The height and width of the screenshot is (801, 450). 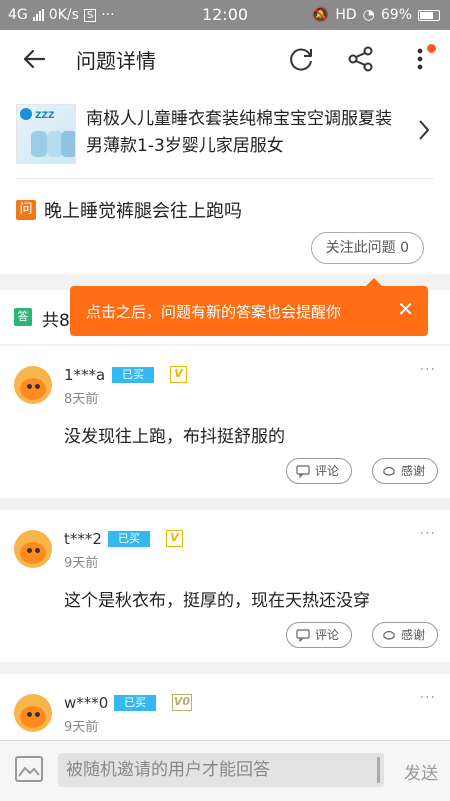 I want to click on product-card: ZZZ 南极人儿童睡衣套装纯棉宝宝空调服夏装男薄款1-3岁婴儿家居服女, so click(x=225, y=133).